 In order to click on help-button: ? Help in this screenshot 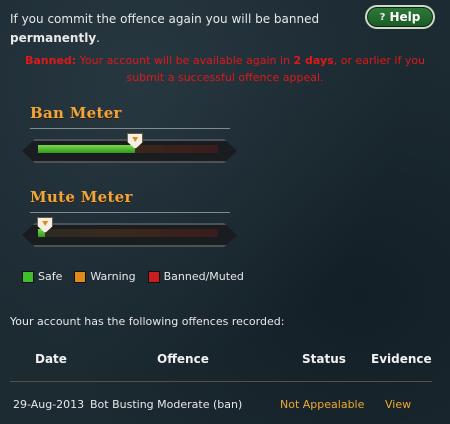, I will do `click(400, 17)`.